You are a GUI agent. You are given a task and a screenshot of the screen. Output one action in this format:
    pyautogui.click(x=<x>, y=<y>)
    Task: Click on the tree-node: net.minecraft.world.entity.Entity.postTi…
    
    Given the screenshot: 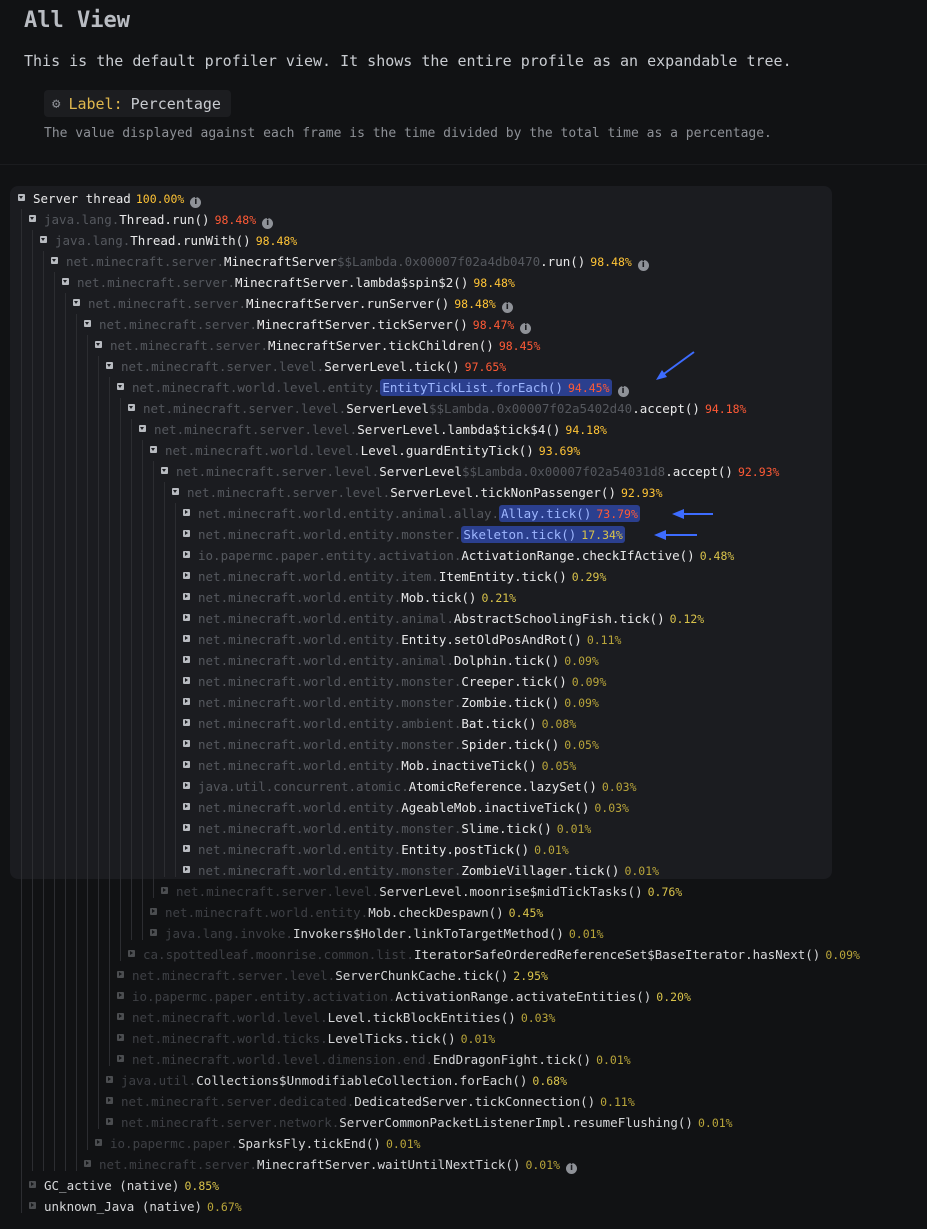 What is the action you would take?
    pyautogui.click(x=376, y=849)
    